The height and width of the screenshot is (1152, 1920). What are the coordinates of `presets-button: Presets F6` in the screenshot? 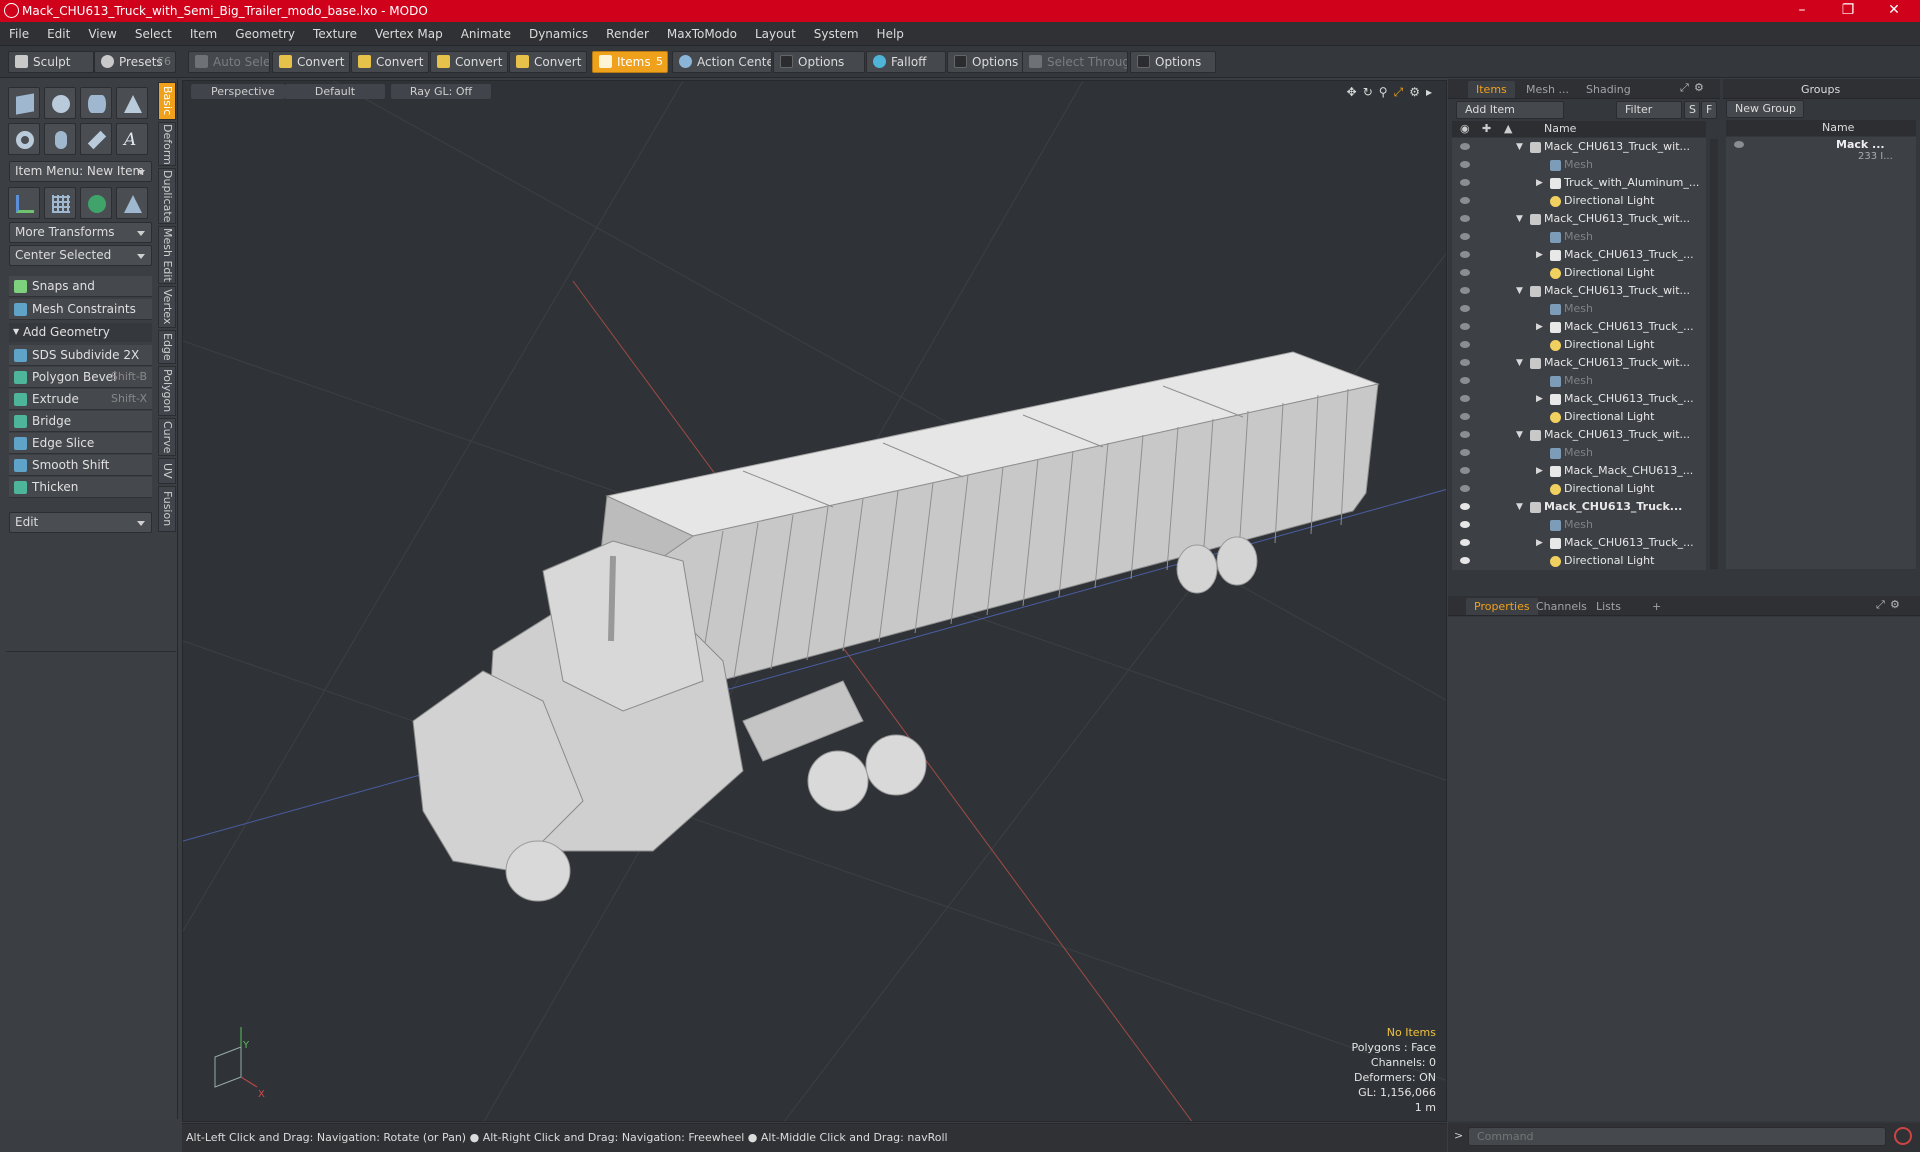 It's located at (135, 62).